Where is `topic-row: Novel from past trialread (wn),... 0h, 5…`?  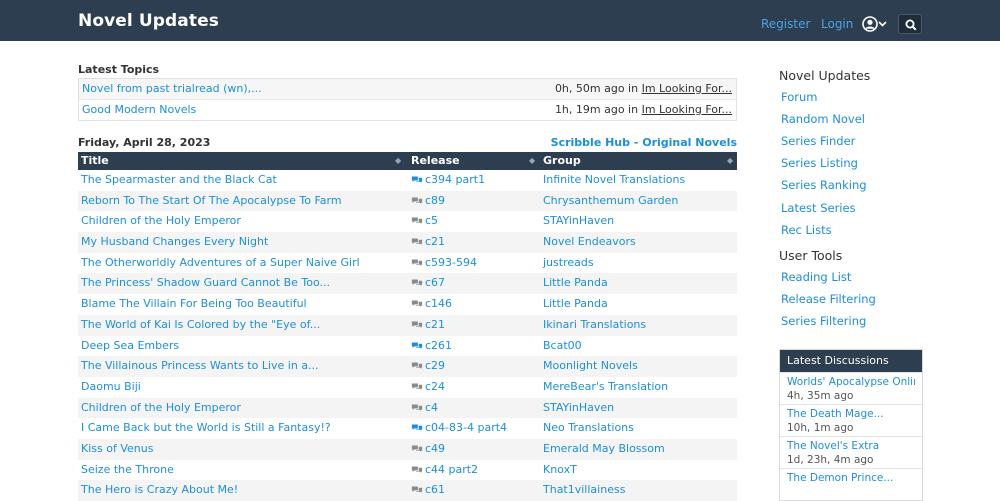
topic-row: Novel from past trialread (wn),... 0h, 5… is located at coordinates (407, 89).